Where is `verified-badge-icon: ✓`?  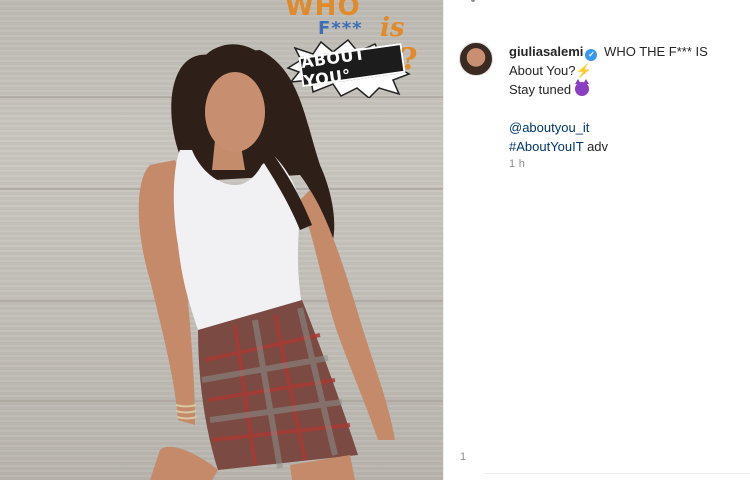 verified-badge-icon: ✓ is located at coordinates (591, 55).